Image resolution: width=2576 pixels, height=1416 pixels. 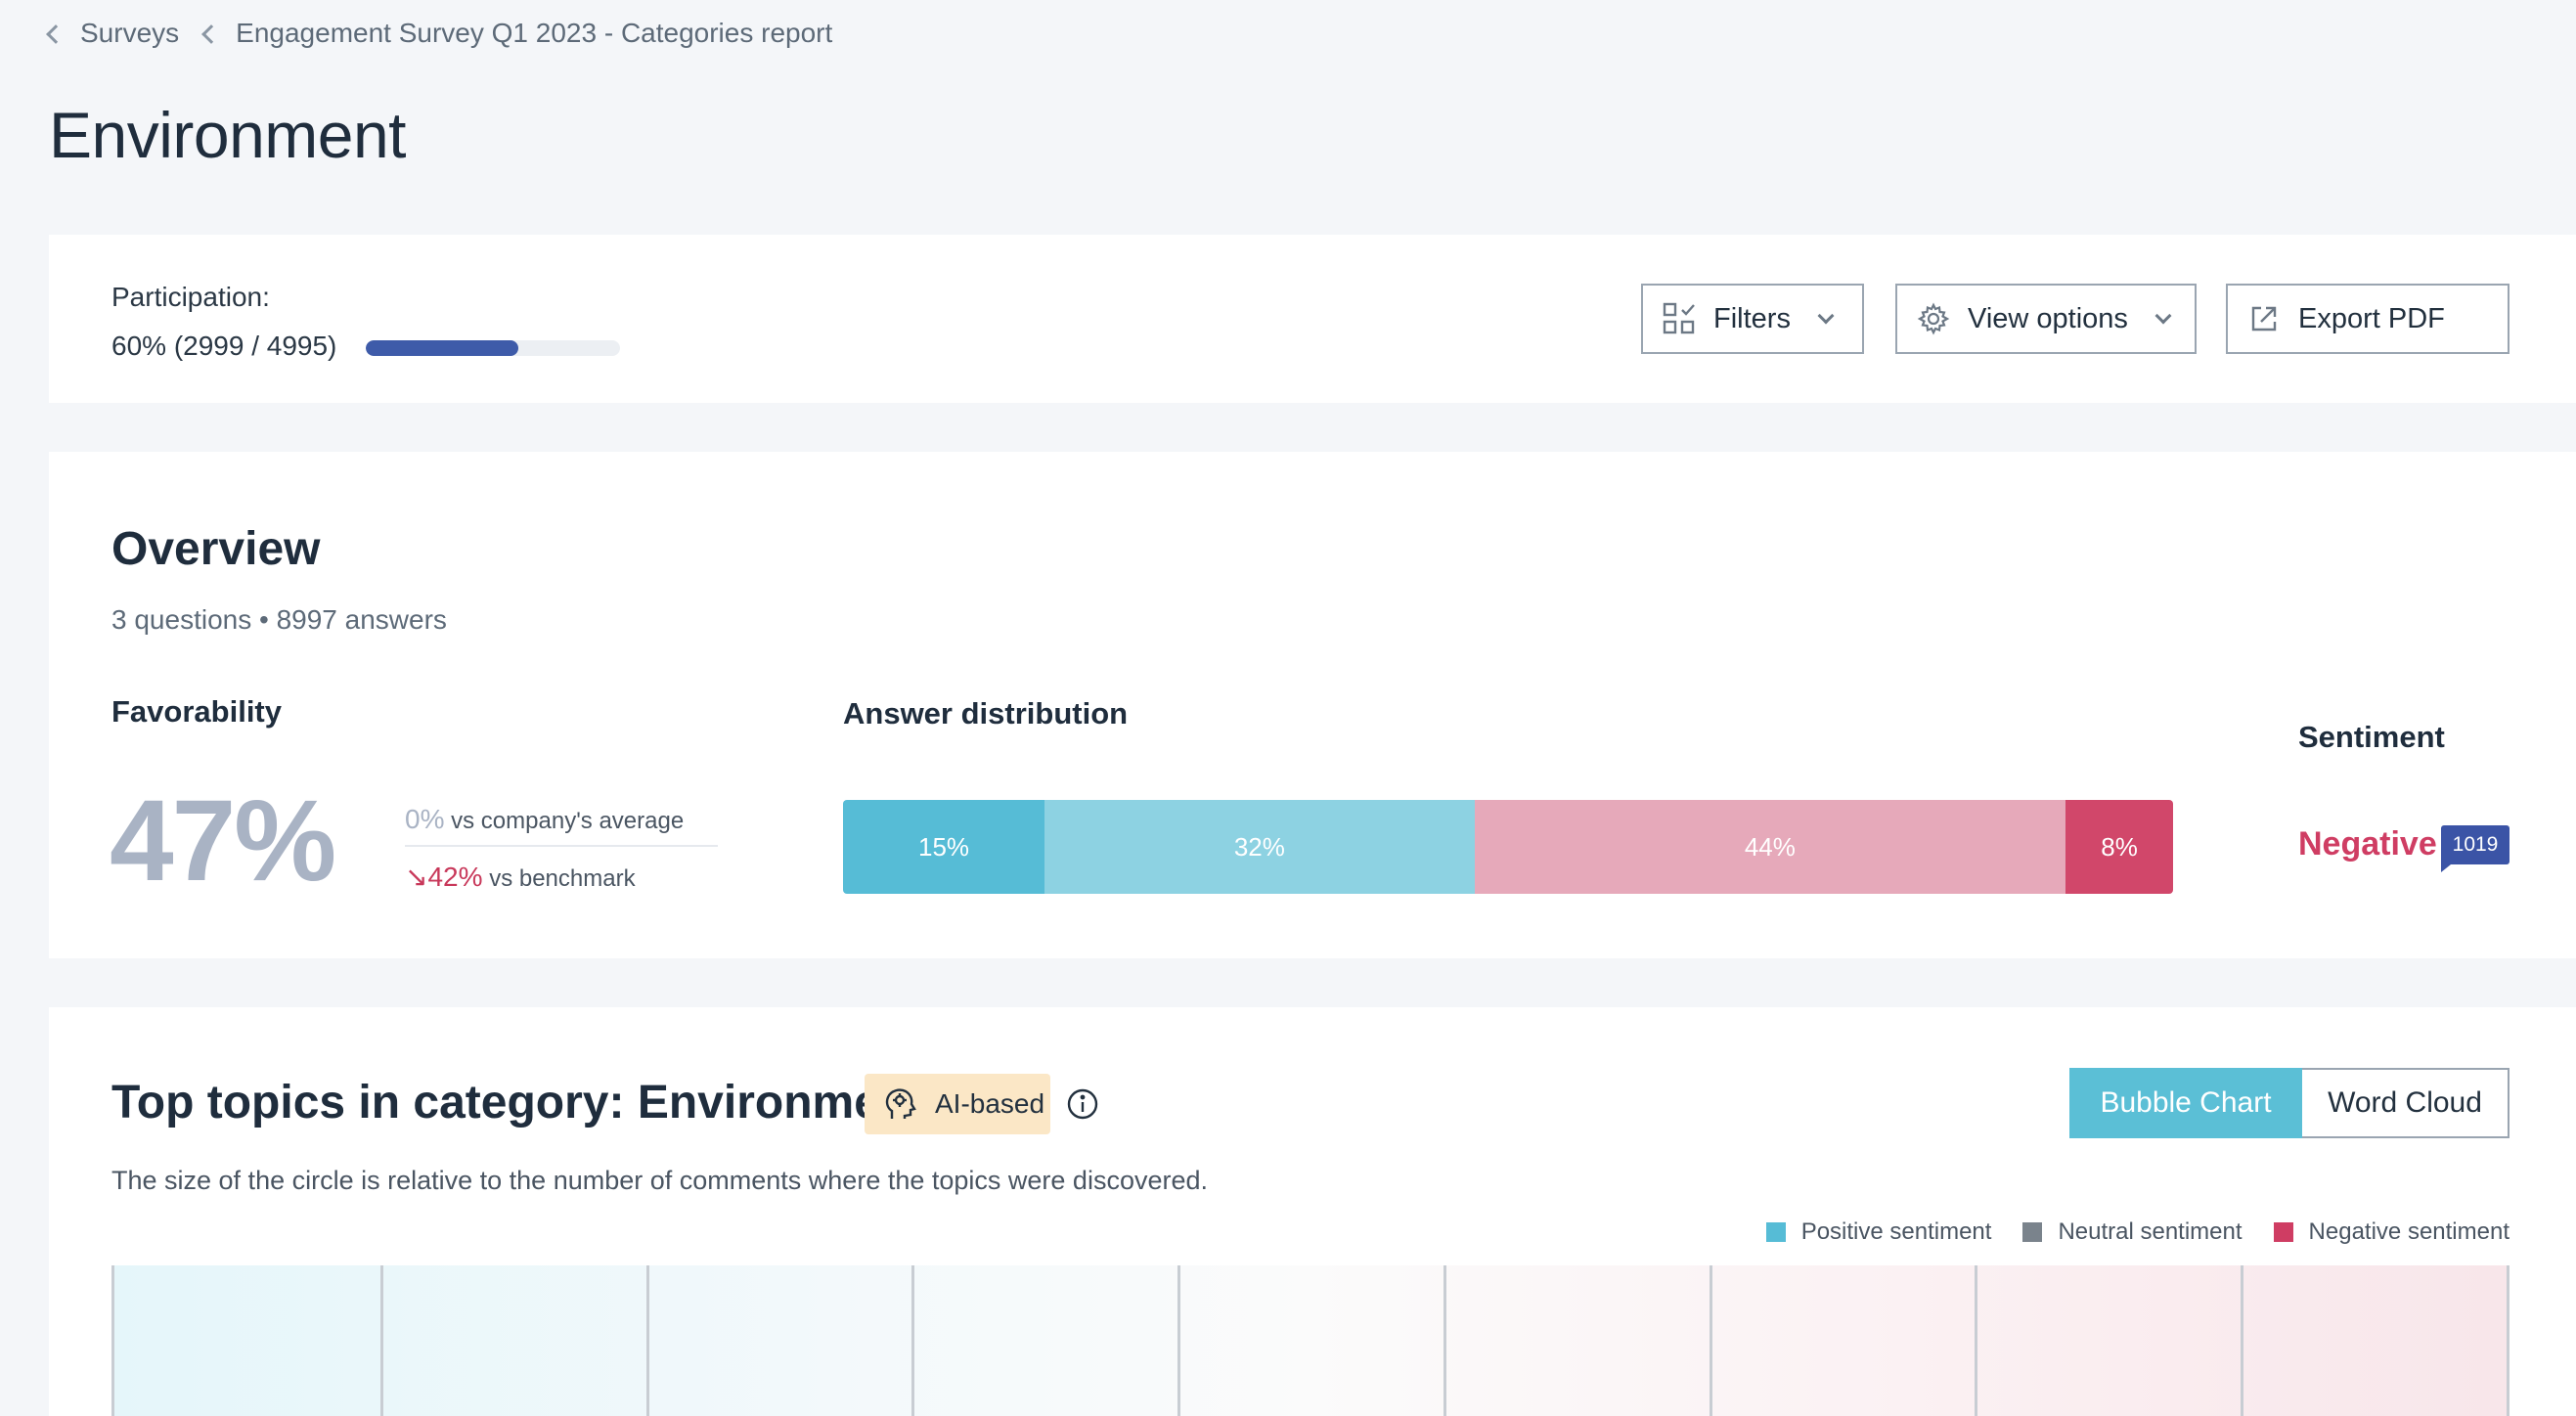 What do you see at coordinates (224, 346) in the screenshot?
I see `participation-value: 60% (2999 / 4995)` at bounding box center [224, 346].